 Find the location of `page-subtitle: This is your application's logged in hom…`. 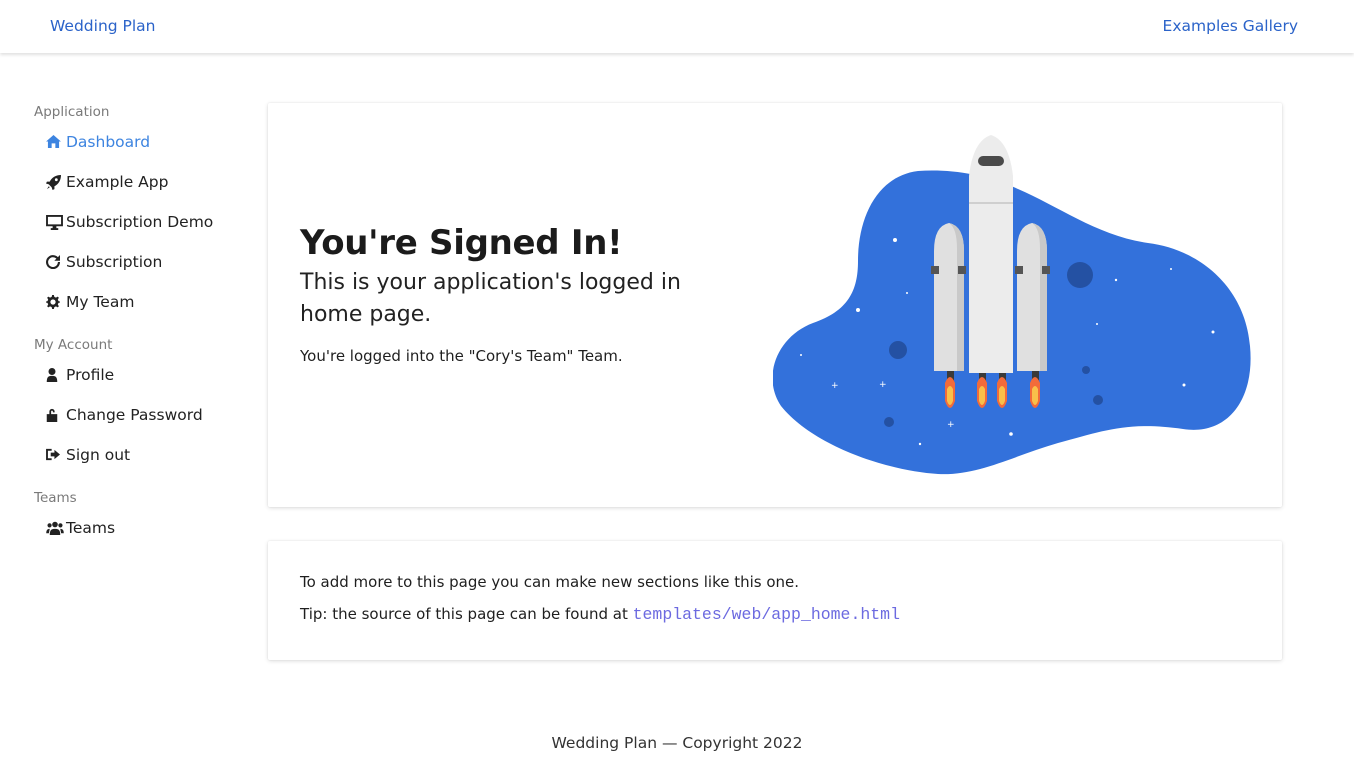

page-subtitle: This is your application's logged in hom… is located at coordinates (490, 298).